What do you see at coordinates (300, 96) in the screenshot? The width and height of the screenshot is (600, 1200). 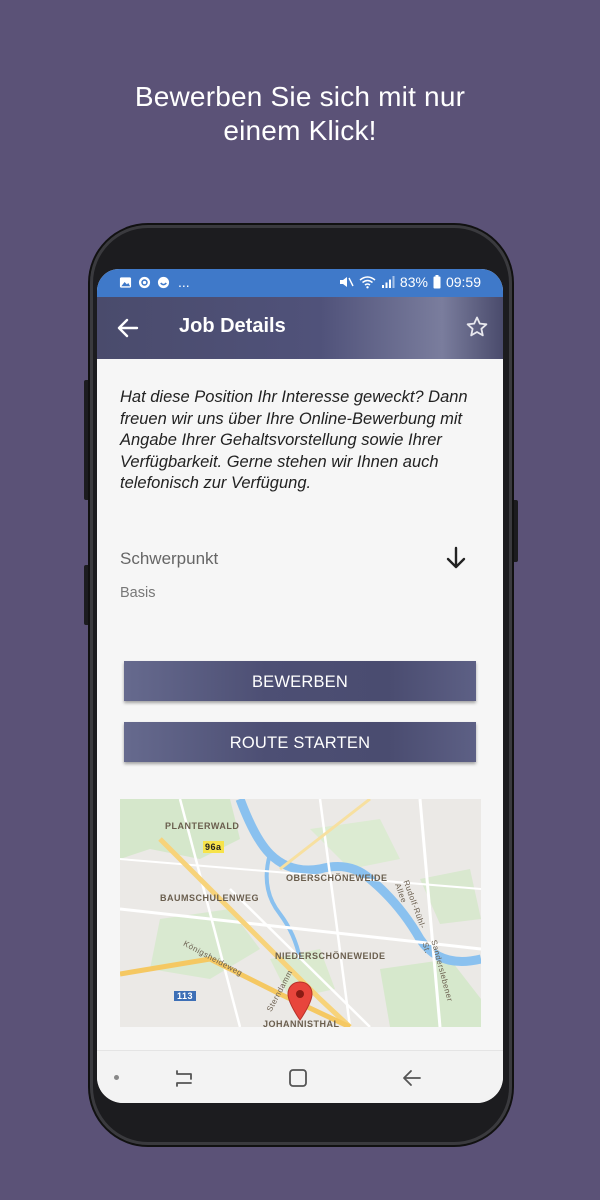 I see `promo-line-1: Bewerben Sie sich mit nur` at bounding box center [300, 96].